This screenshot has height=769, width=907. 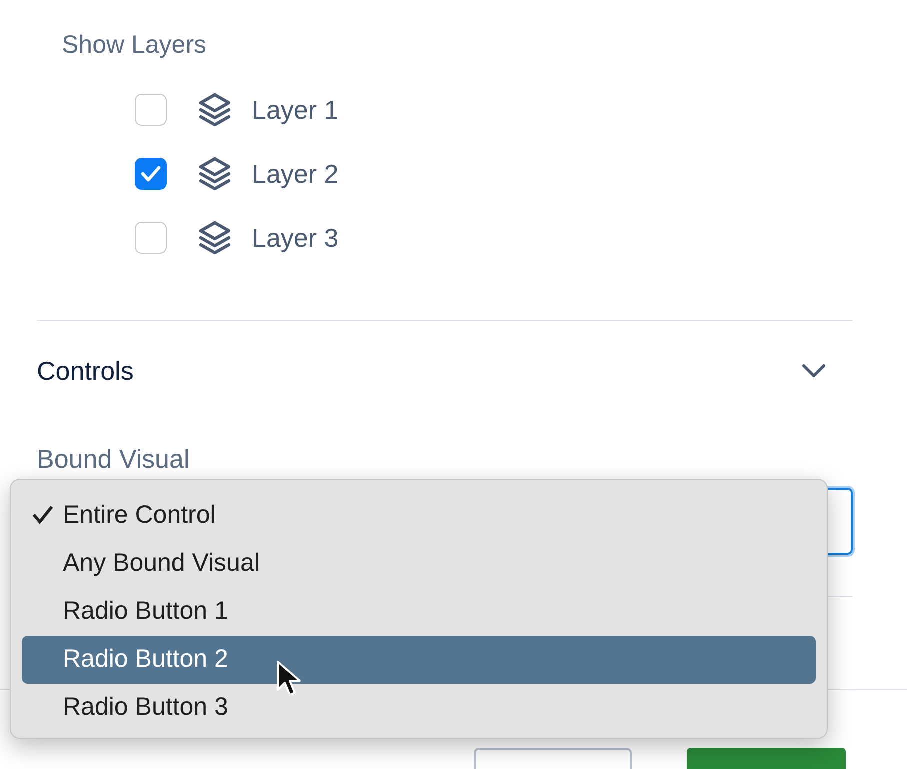 I want to click on field-label: Bound Visual, so click(x=113, y=459).